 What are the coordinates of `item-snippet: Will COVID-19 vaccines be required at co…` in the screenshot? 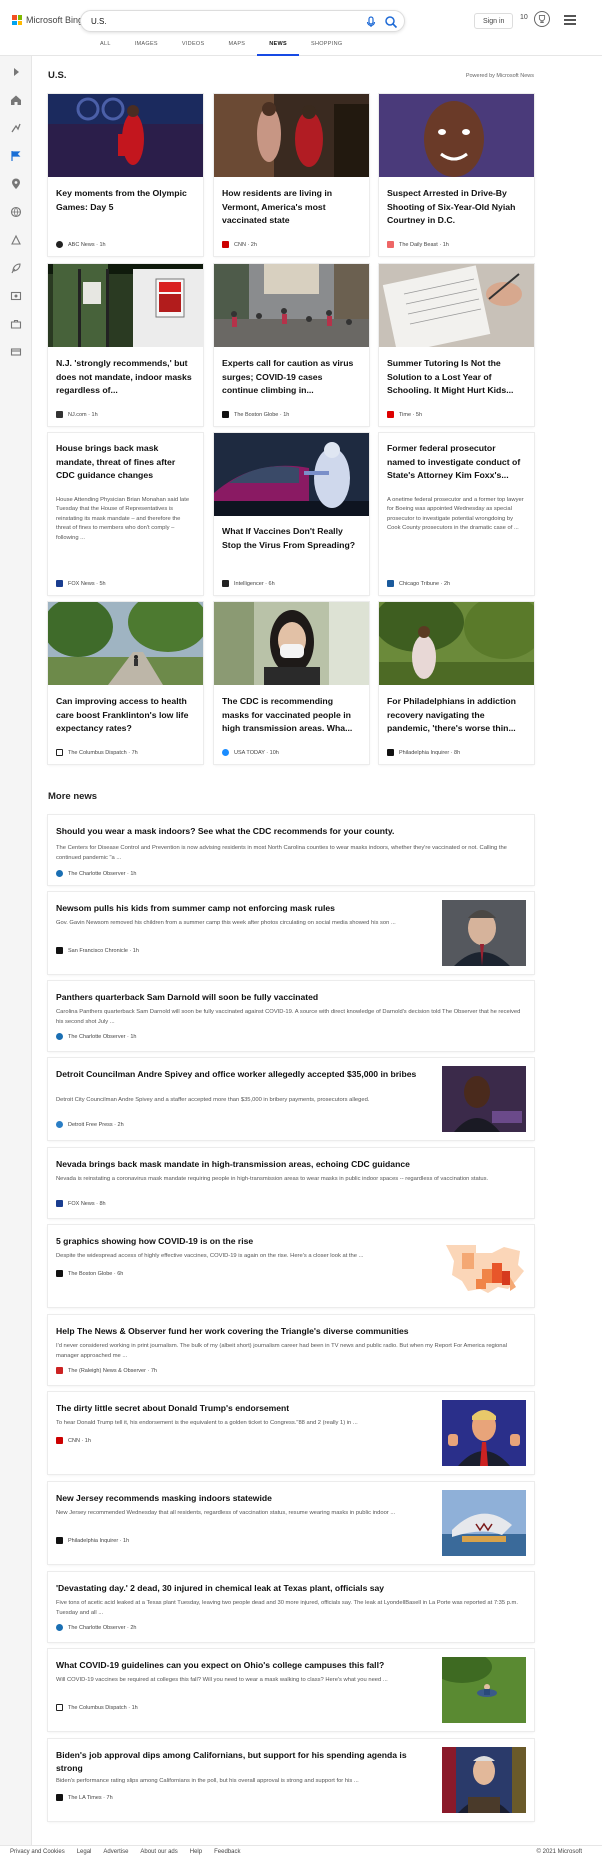 It's located at (222, 1680).